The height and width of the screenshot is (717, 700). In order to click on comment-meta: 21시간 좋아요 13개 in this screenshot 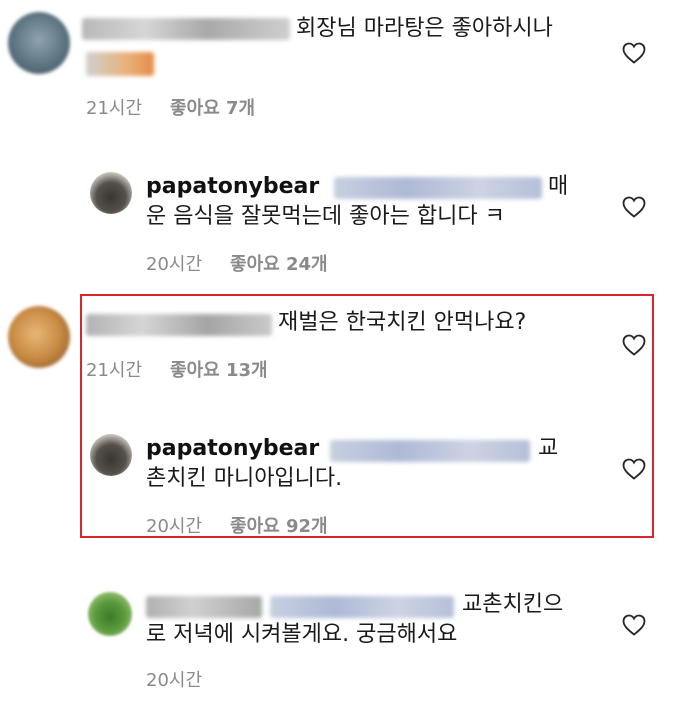, I will do `click(177, 369)`.